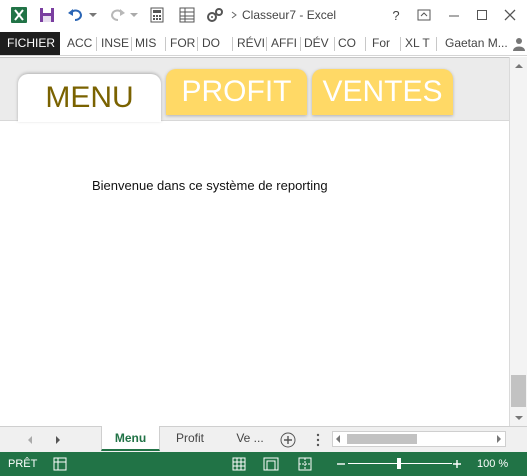 The height and width of the screenshot is (476, 527). What do you see at coordinates (23, 464) in the screenshot?
I see `status-ready-text: PRÊT` at bounding box center [23, 464].